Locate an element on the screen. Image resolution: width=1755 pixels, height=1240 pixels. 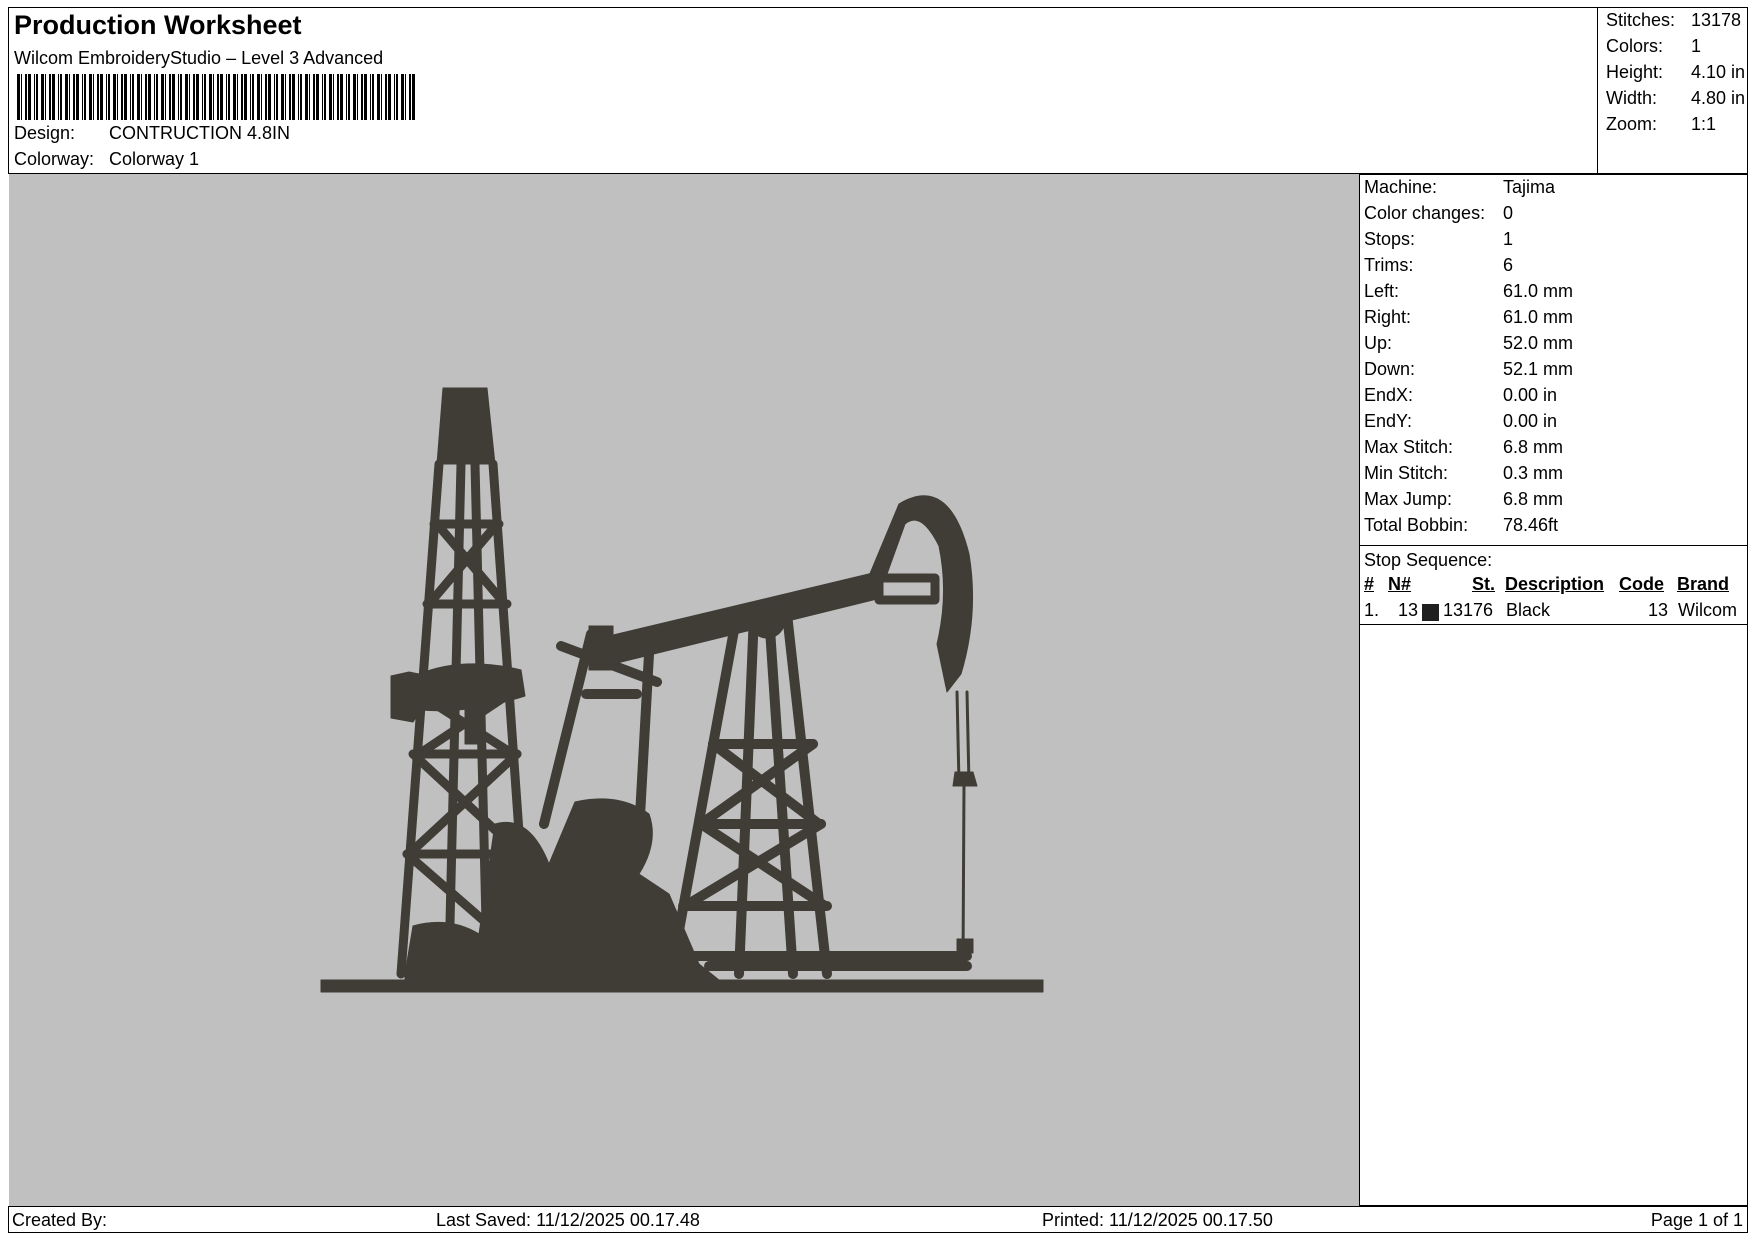
ground-bar is located at coordinates (682, 986).